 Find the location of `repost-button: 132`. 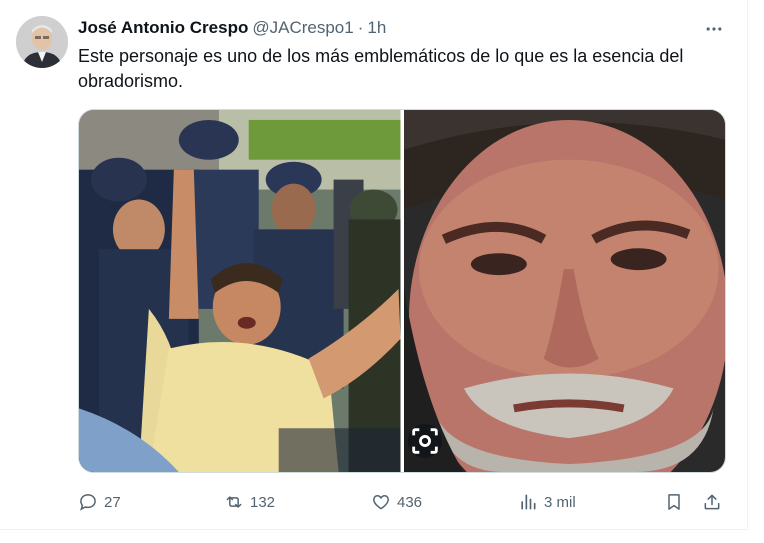

repost-button: 132 is located at coordinates (249, 502).